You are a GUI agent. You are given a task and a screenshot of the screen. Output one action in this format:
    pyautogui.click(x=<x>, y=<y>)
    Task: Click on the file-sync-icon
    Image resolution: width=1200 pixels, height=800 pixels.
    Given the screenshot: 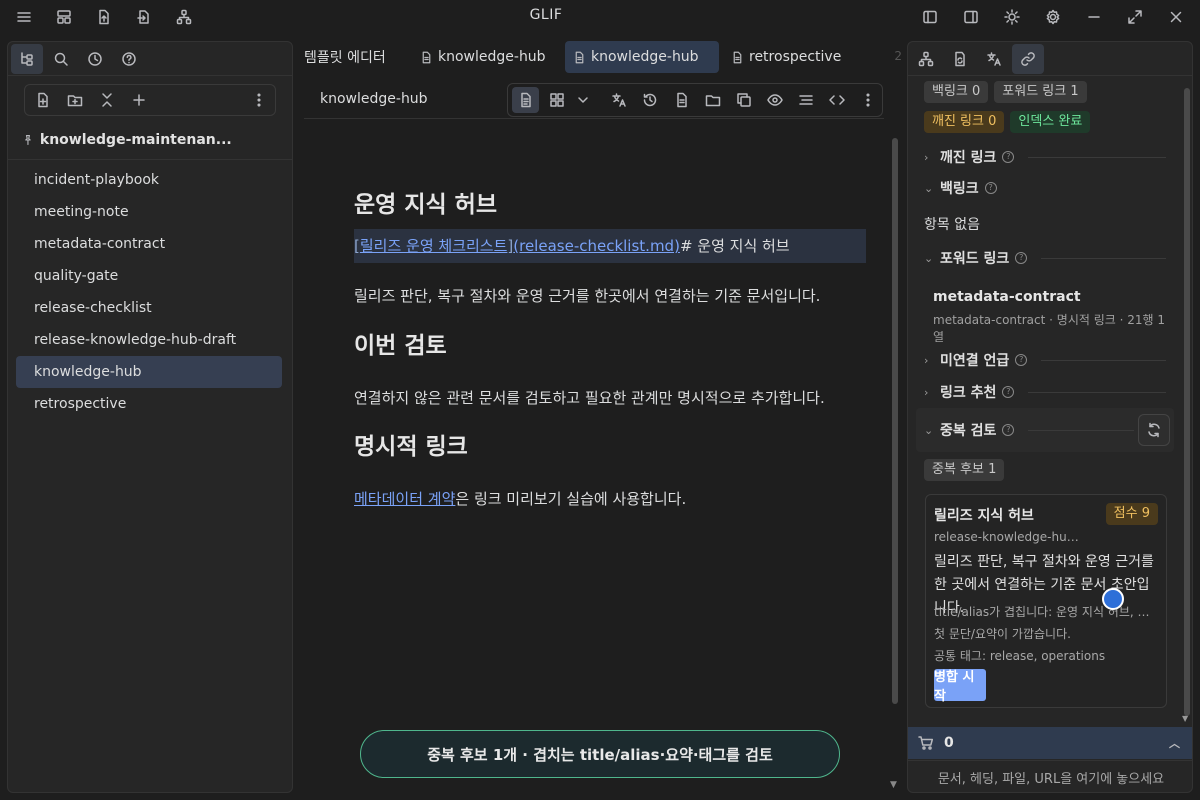 What is the action you would take?
    pyautogui.click(x=960, y=59)
    